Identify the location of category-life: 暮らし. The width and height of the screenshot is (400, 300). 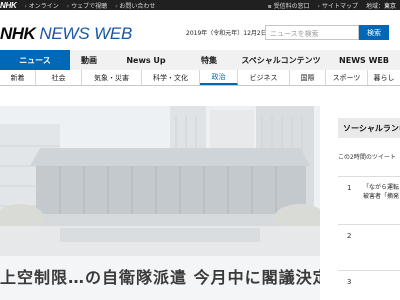
(384, 77).